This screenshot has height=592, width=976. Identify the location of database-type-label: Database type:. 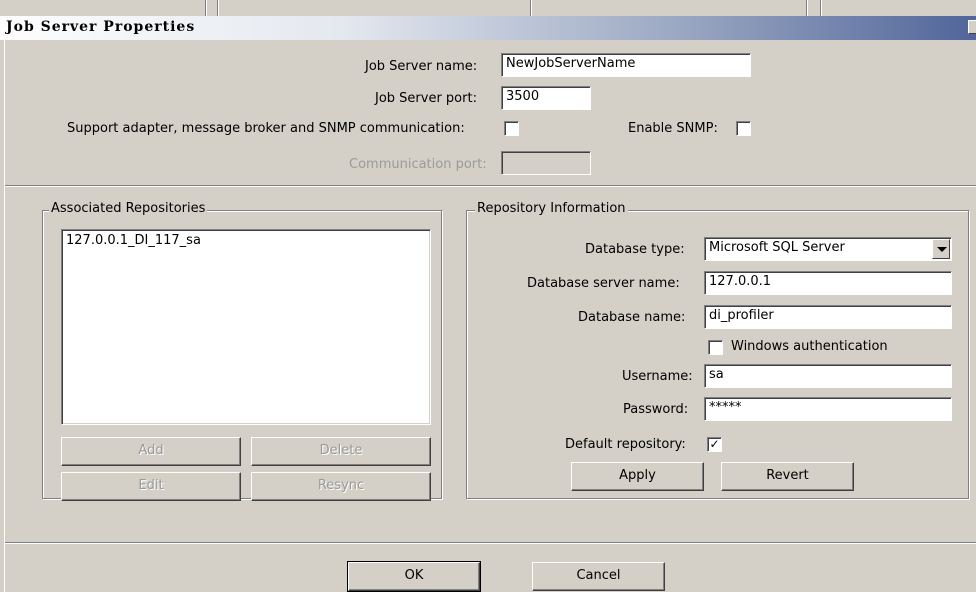
(635, 249).